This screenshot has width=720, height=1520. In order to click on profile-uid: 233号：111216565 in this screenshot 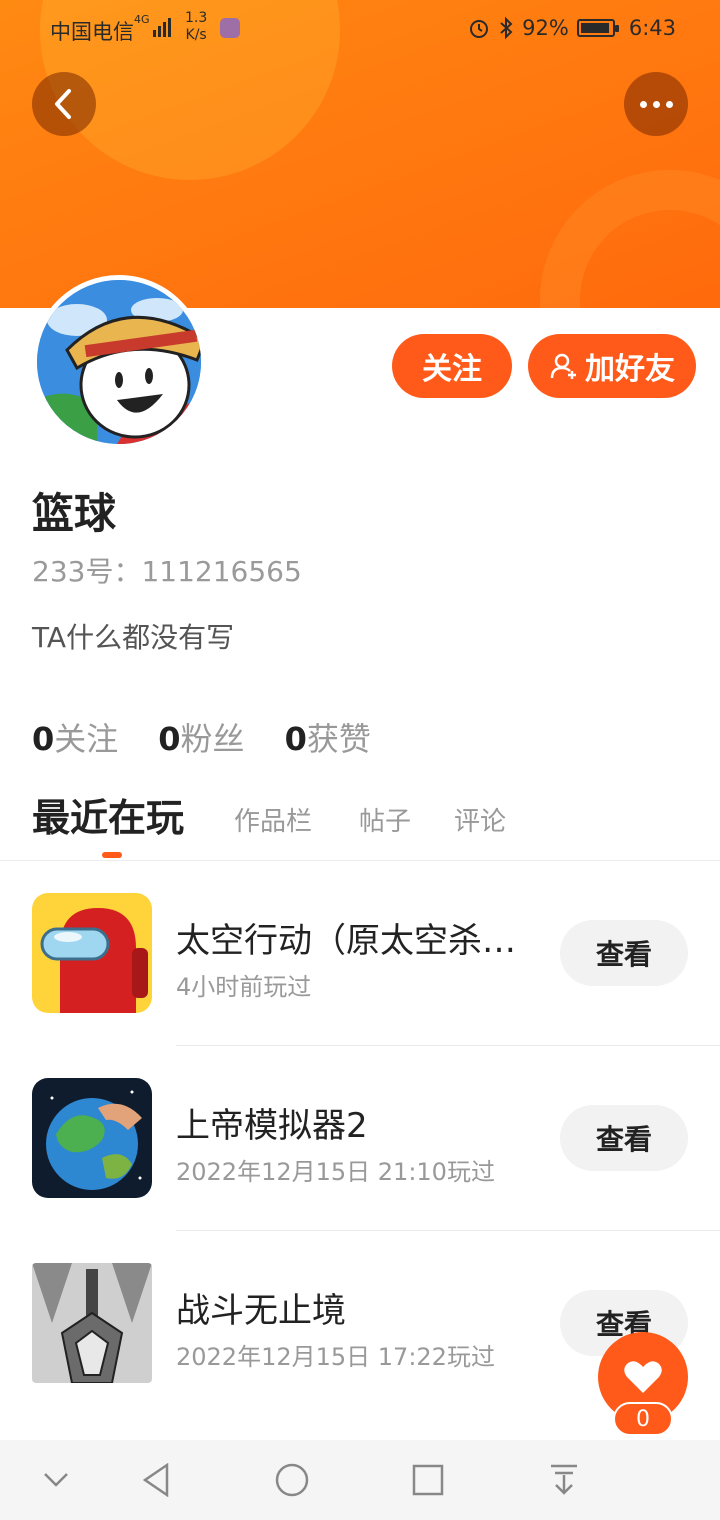, I will do `click(167, 571)`.